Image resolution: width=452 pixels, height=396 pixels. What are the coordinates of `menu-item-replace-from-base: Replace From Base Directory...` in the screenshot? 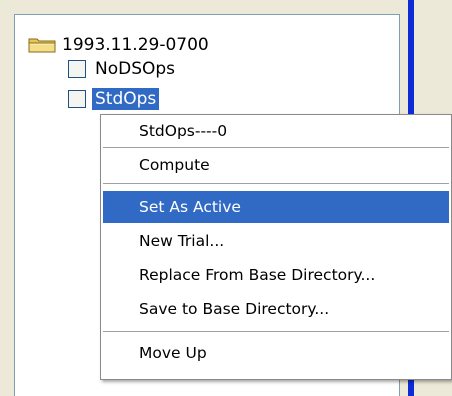 It's located at (276, 275).